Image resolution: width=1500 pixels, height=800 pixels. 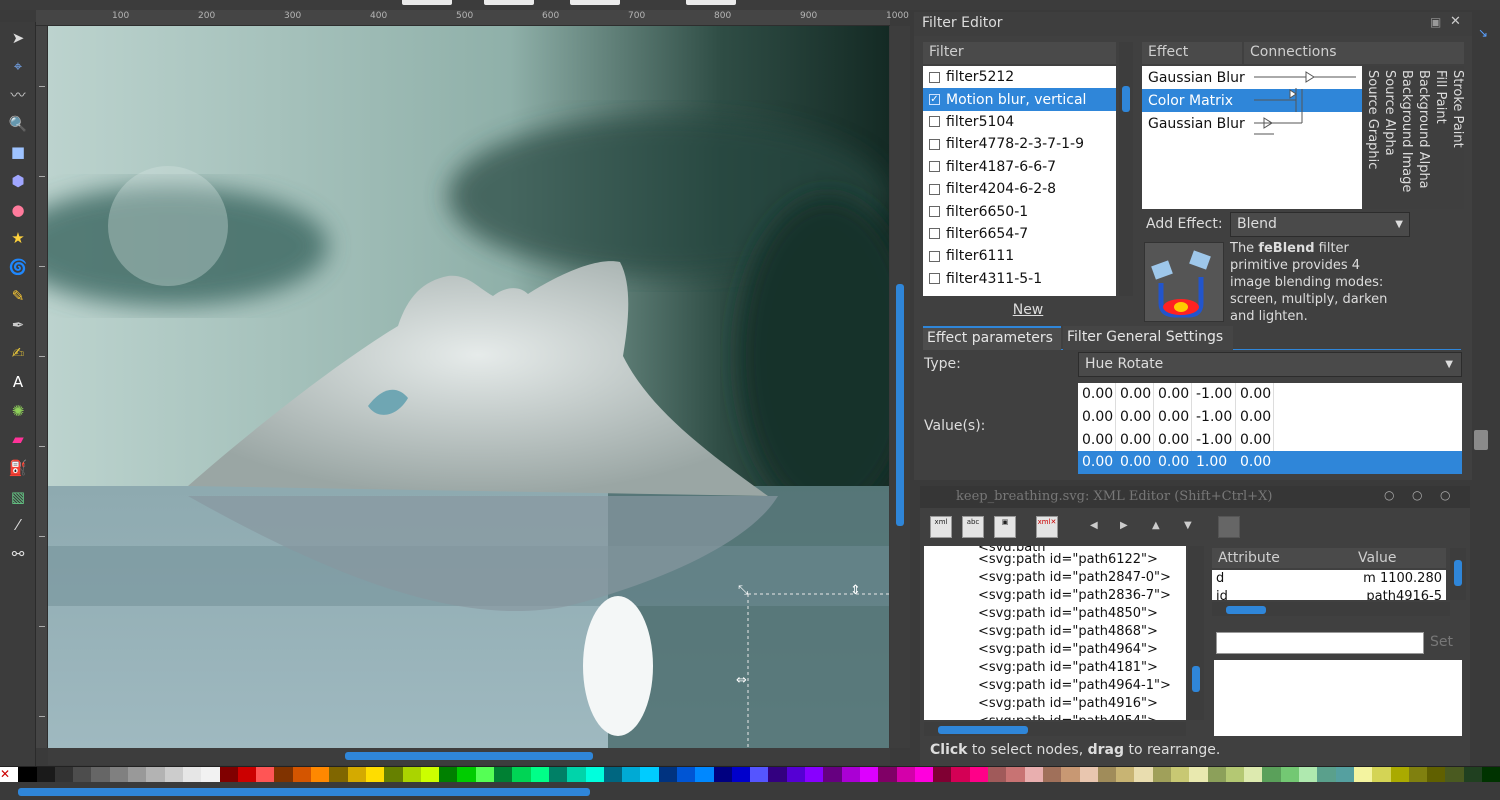 I want to click on spiral-tool-icon: 🌀, so click(x=18, y=268).